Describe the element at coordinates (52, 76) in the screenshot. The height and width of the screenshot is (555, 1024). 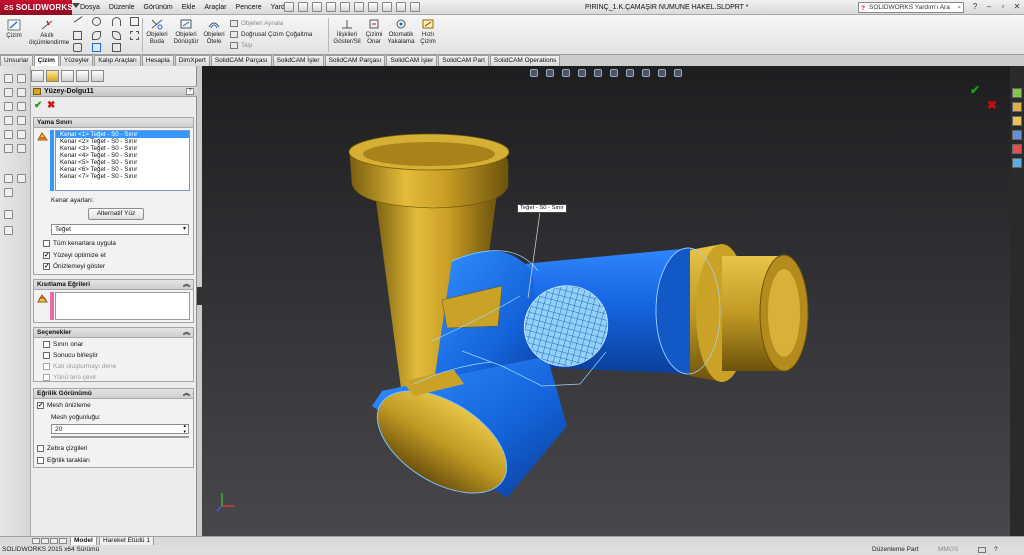
I see `property-manager-tab-icon` at that location.